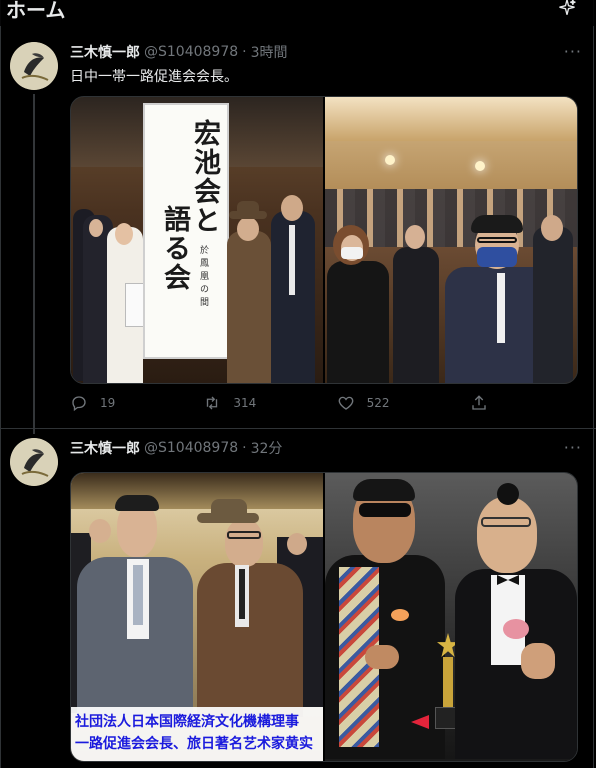 The image size is (596, 768). I want to click on reply-icon, so click(79, 404).